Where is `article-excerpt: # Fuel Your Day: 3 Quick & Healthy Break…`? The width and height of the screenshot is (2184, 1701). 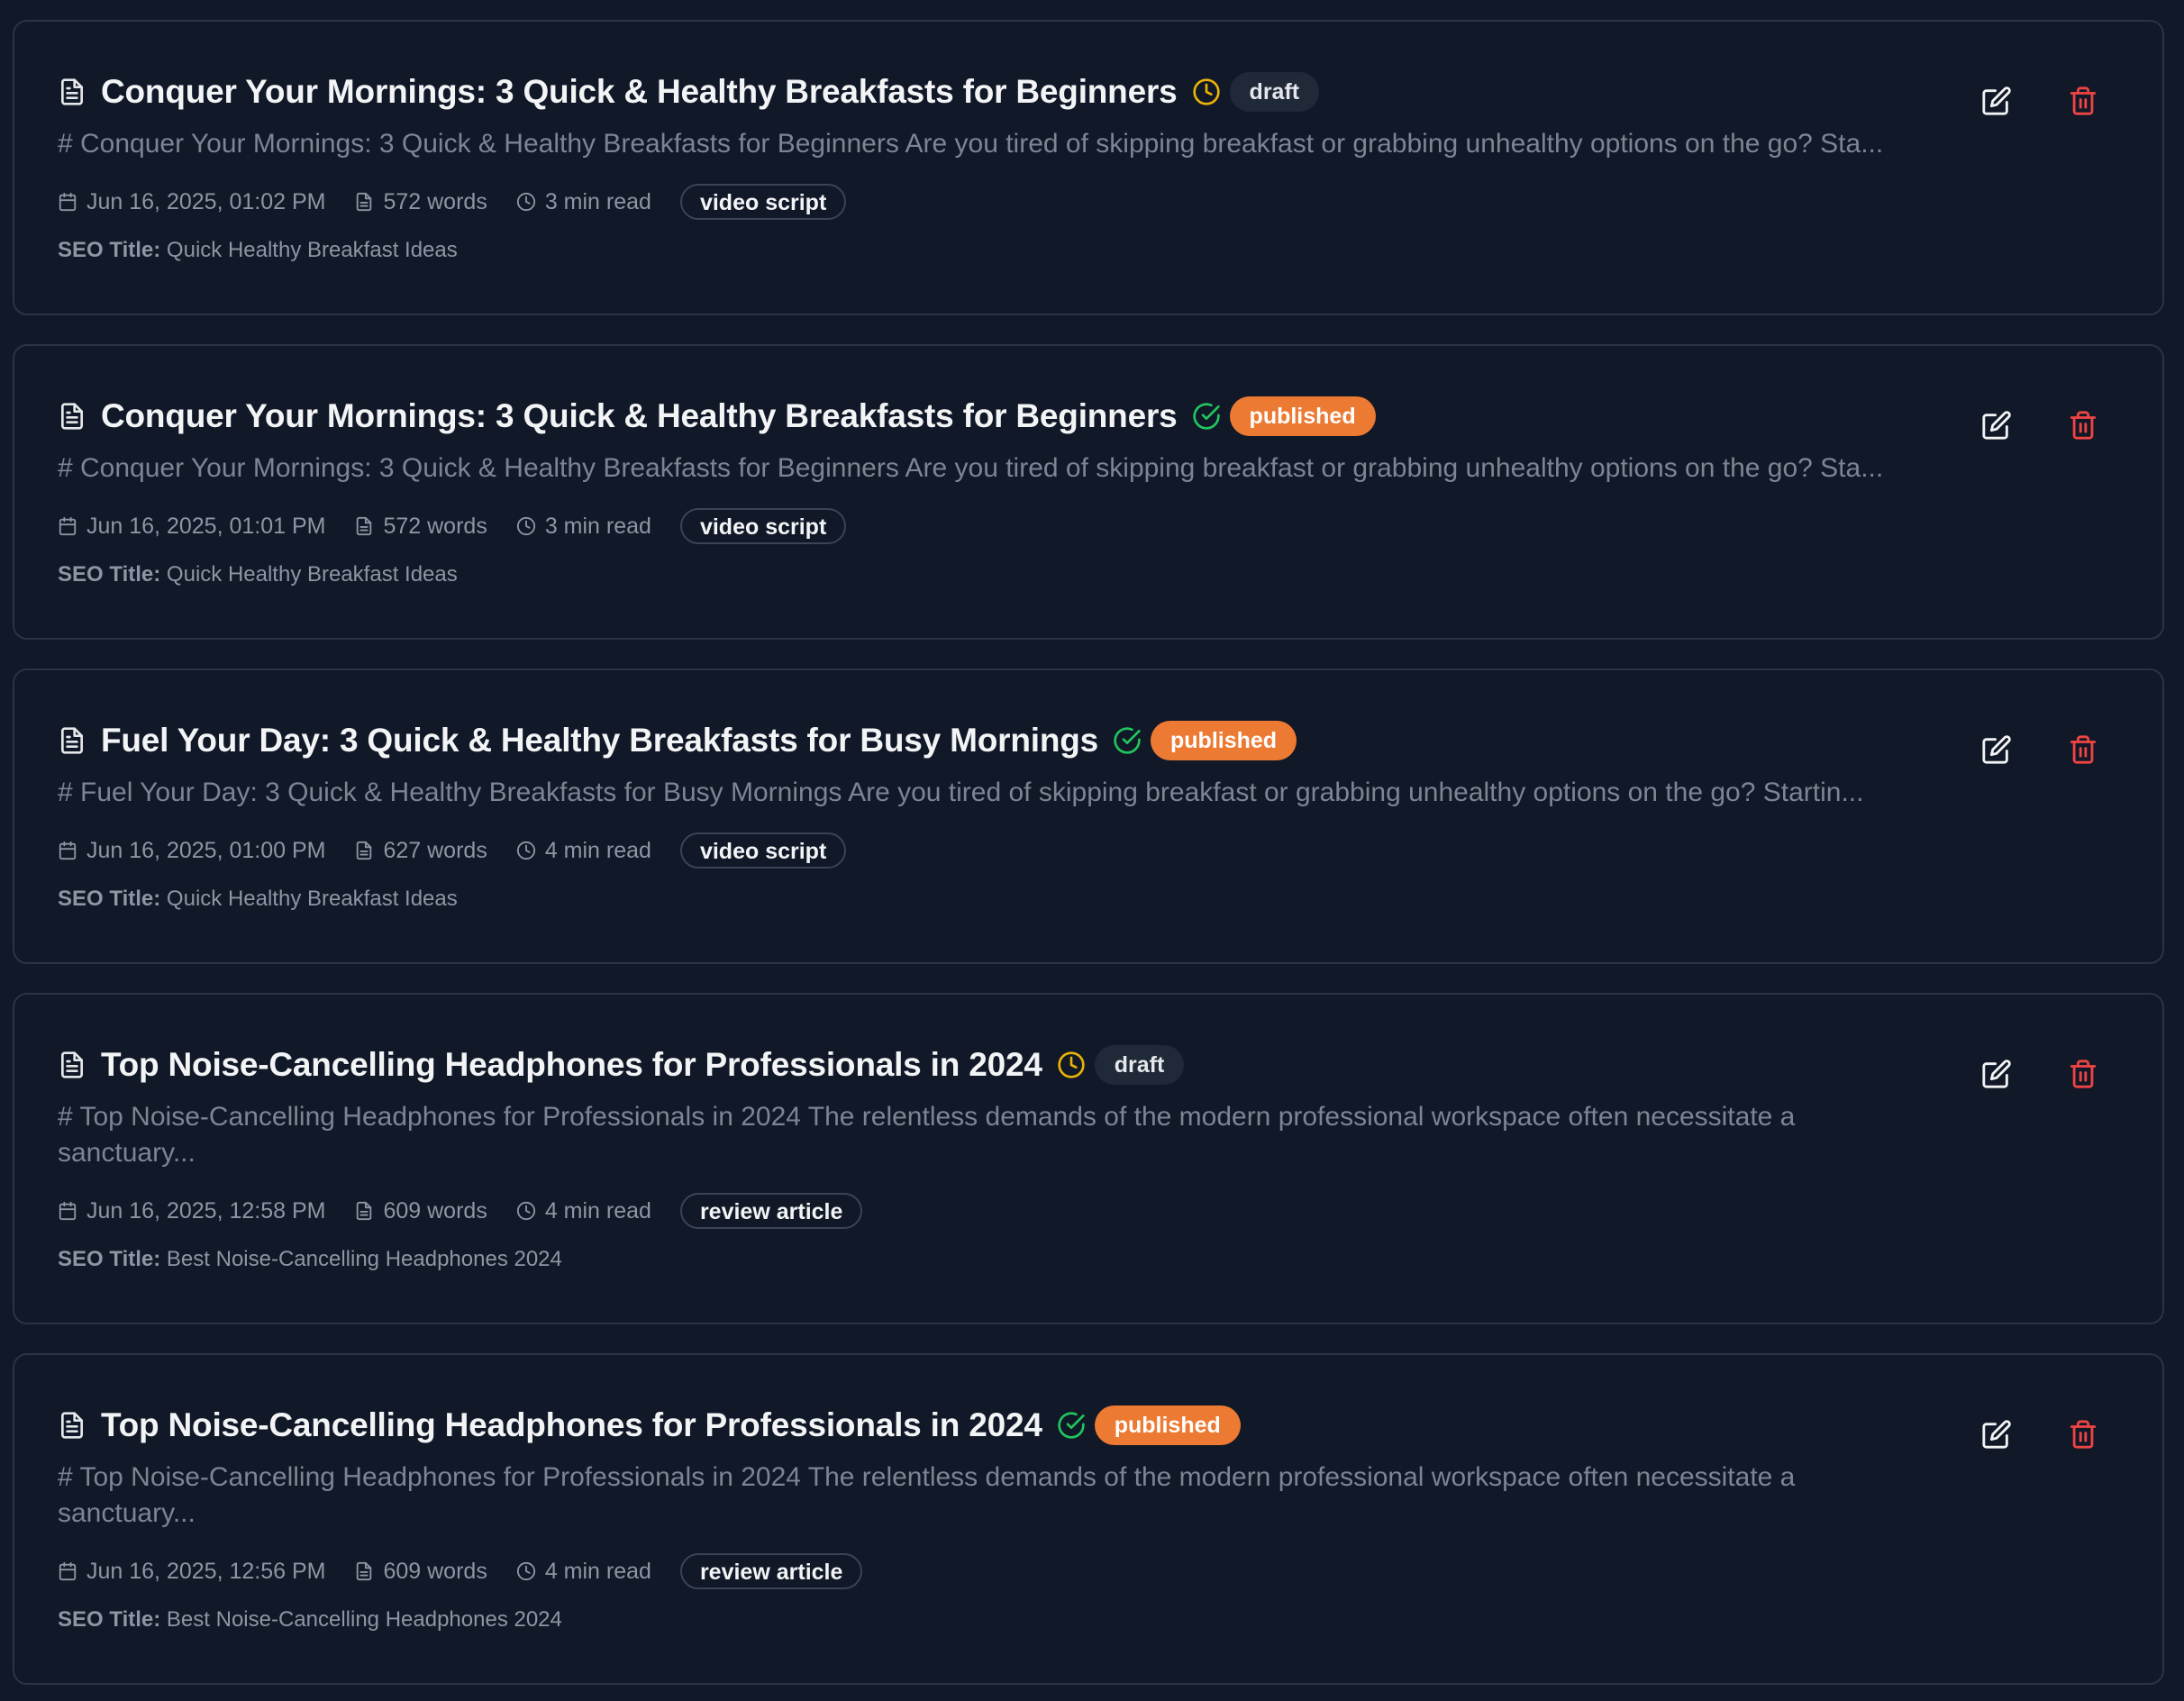 article-excerpt: # Fuel Your Day: 3 Quick & Healthy Break… is located at coordinates (961, 792).